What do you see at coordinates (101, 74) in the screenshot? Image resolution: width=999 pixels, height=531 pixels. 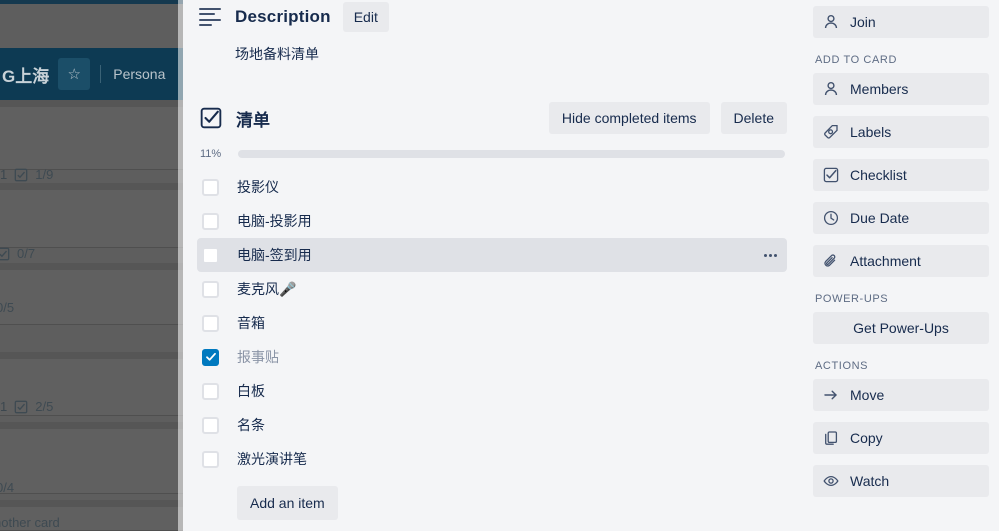 I see `header-divider` at bounding box center [101, 74].